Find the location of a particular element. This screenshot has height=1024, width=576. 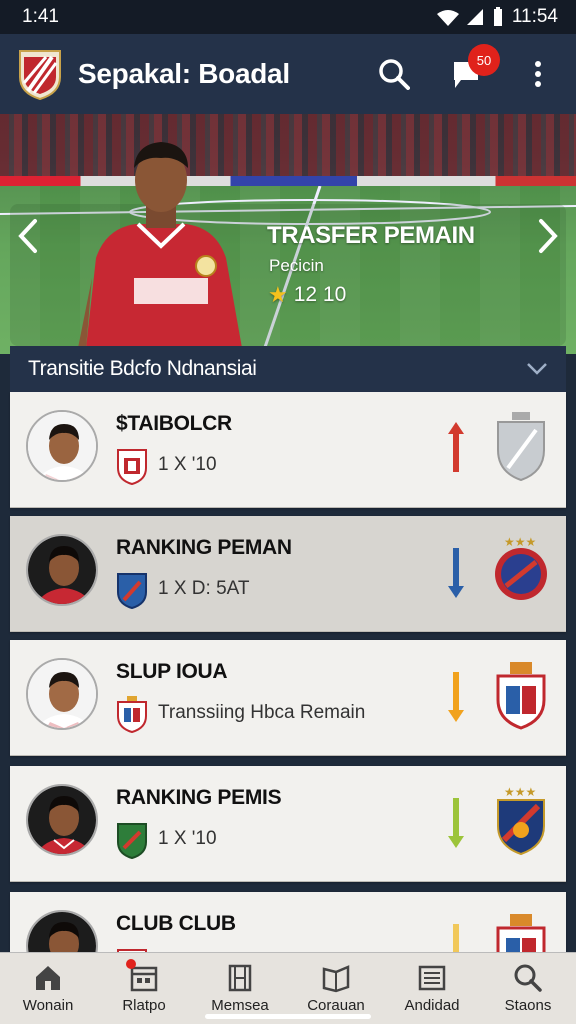

hero-subtitle: Pecicin is located at coordinates (296, 265).